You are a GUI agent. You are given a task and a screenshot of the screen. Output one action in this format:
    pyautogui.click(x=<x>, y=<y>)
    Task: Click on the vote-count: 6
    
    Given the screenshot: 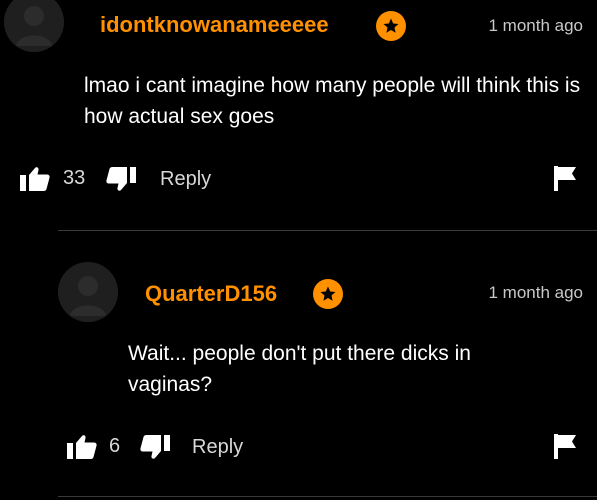 What is the action you would take?
    pyautogui.click(x=115, y=446)
    